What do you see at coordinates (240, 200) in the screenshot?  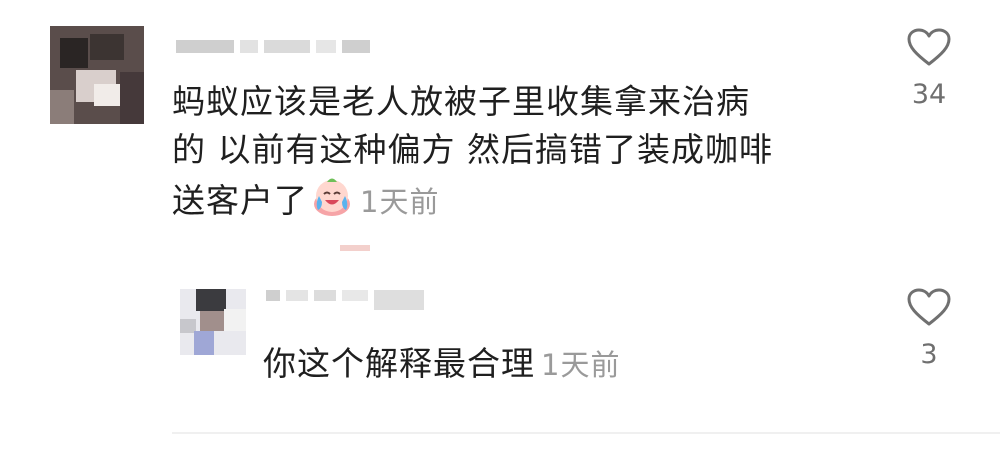 I see `comment-line-text: 送客户了` at bounding box center [240, 200].